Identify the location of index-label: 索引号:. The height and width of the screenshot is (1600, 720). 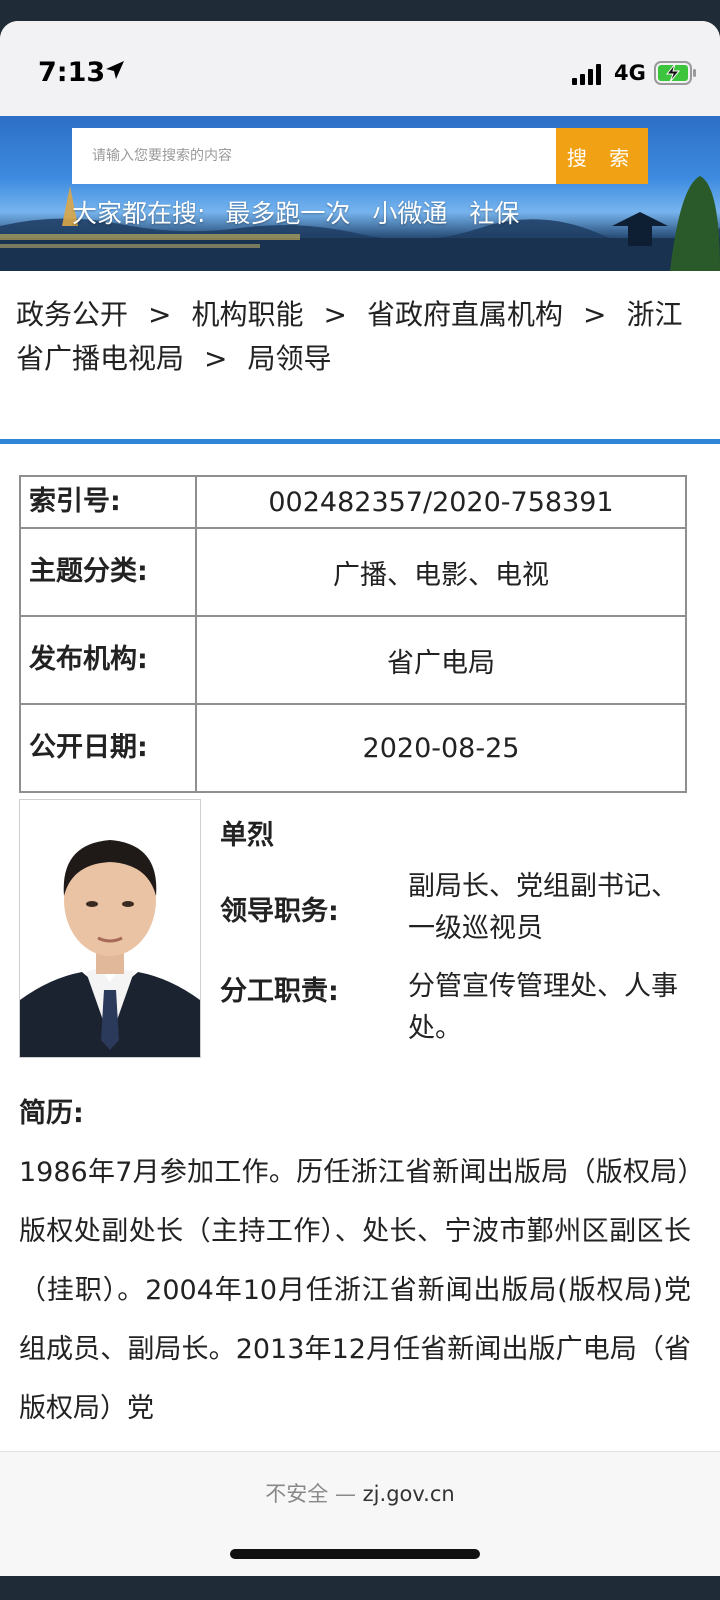
(108, 502).